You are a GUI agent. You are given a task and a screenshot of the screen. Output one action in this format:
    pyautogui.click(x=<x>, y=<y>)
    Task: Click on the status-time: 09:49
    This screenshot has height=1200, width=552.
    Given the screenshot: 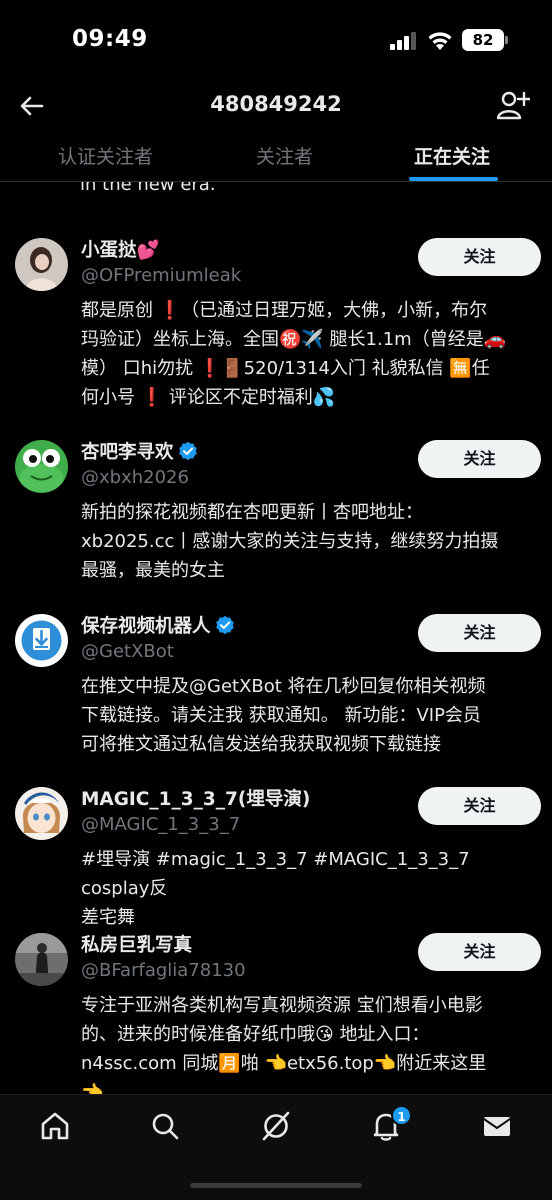 What is the action you would take?
    pyautogui.click(x=110, y=39)
    